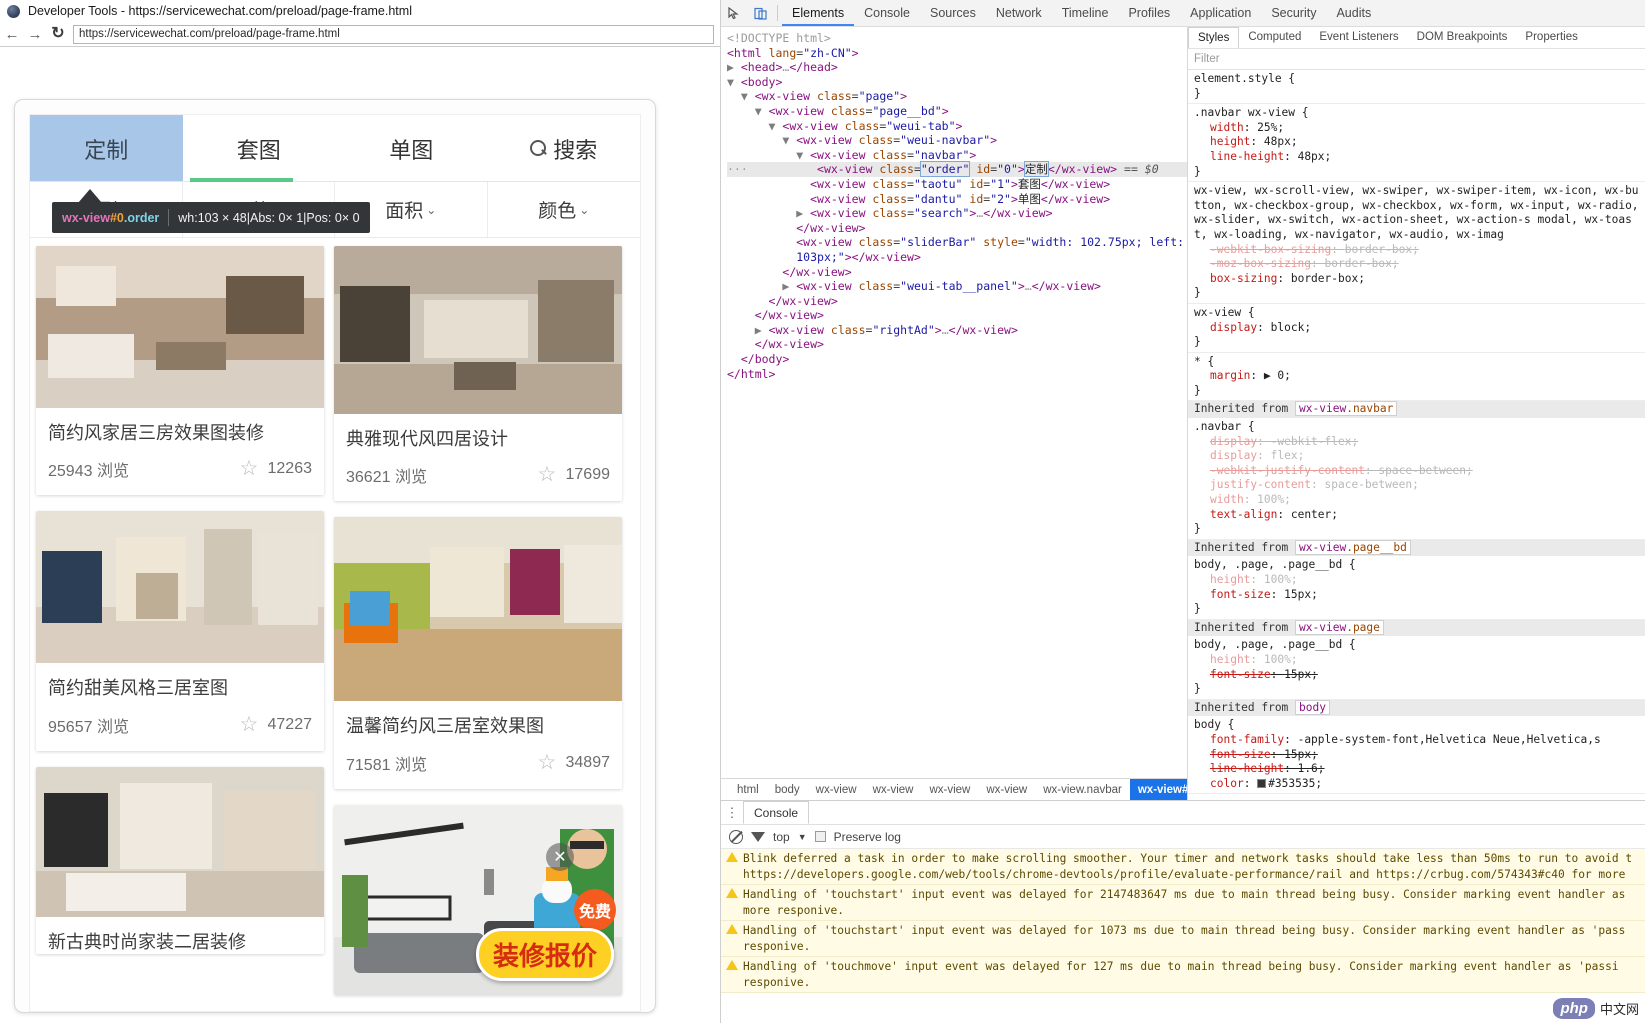  I want to click on css-declaration: -webkit-box-sizing: border-box;, so click(1419, 250).